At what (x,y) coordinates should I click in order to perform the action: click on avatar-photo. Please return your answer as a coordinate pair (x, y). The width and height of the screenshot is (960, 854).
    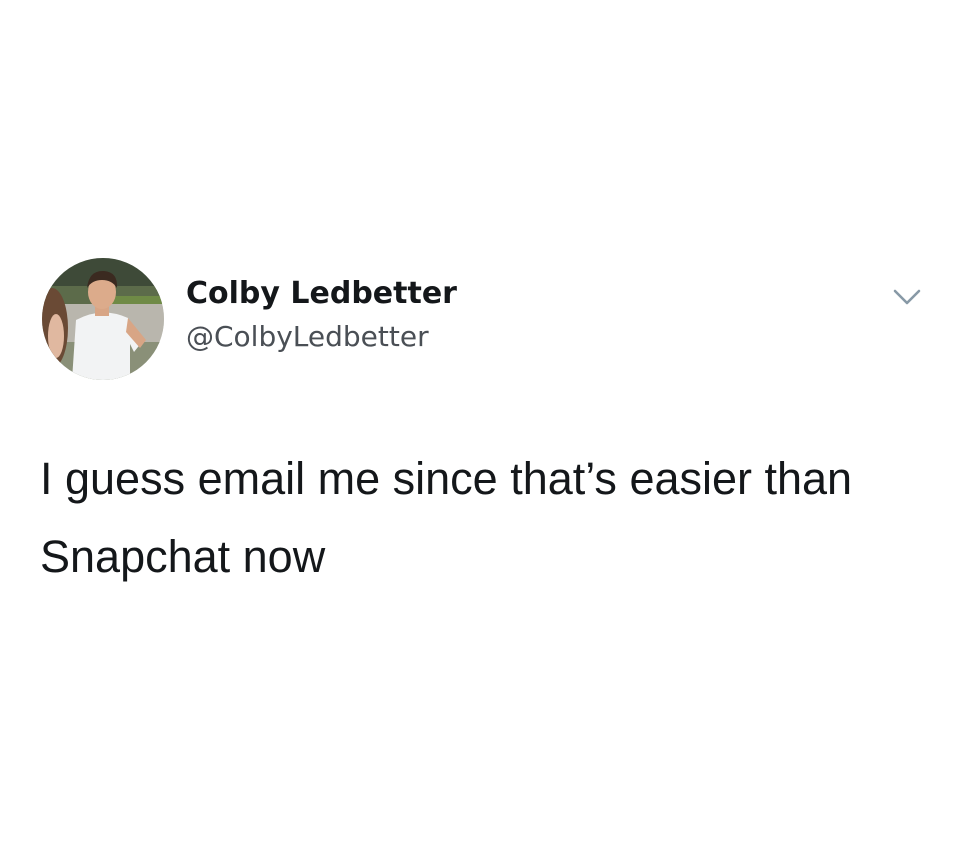
    Looking at the image, I should click on (103, 319).